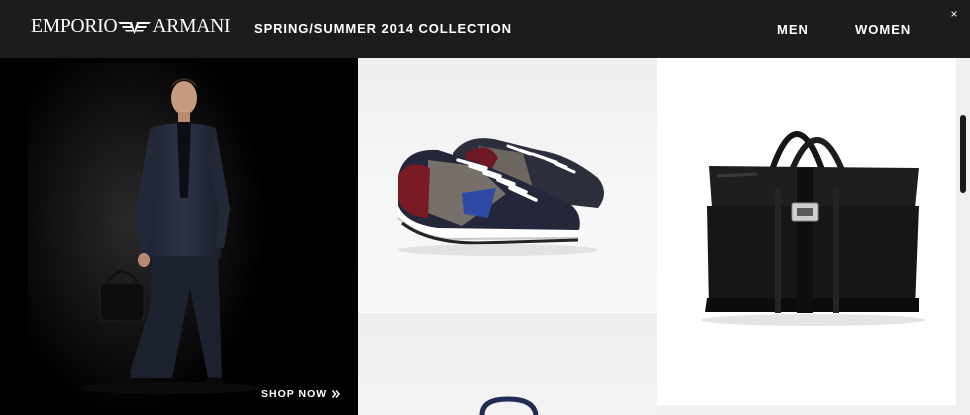  I want to click on leather-bag-image, so click(813, 228).